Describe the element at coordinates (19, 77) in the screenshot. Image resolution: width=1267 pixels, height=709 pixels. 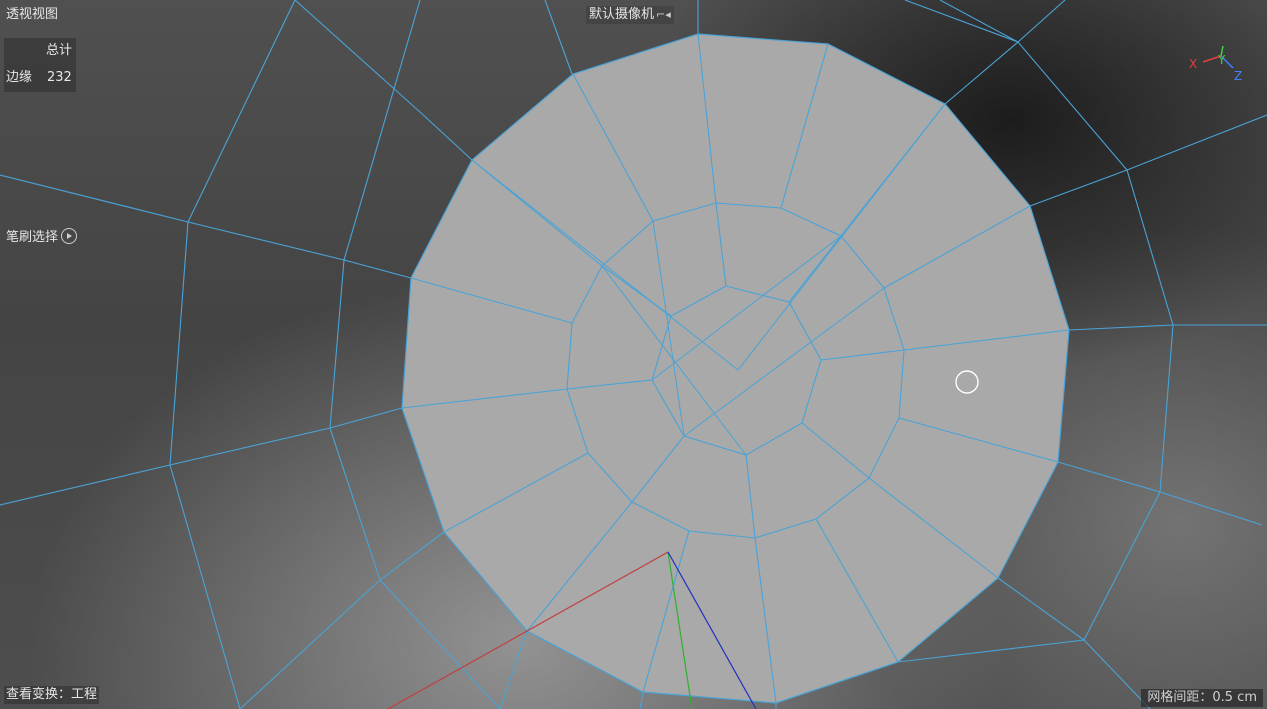
I see `stats-row-label: 边缘` at that location.